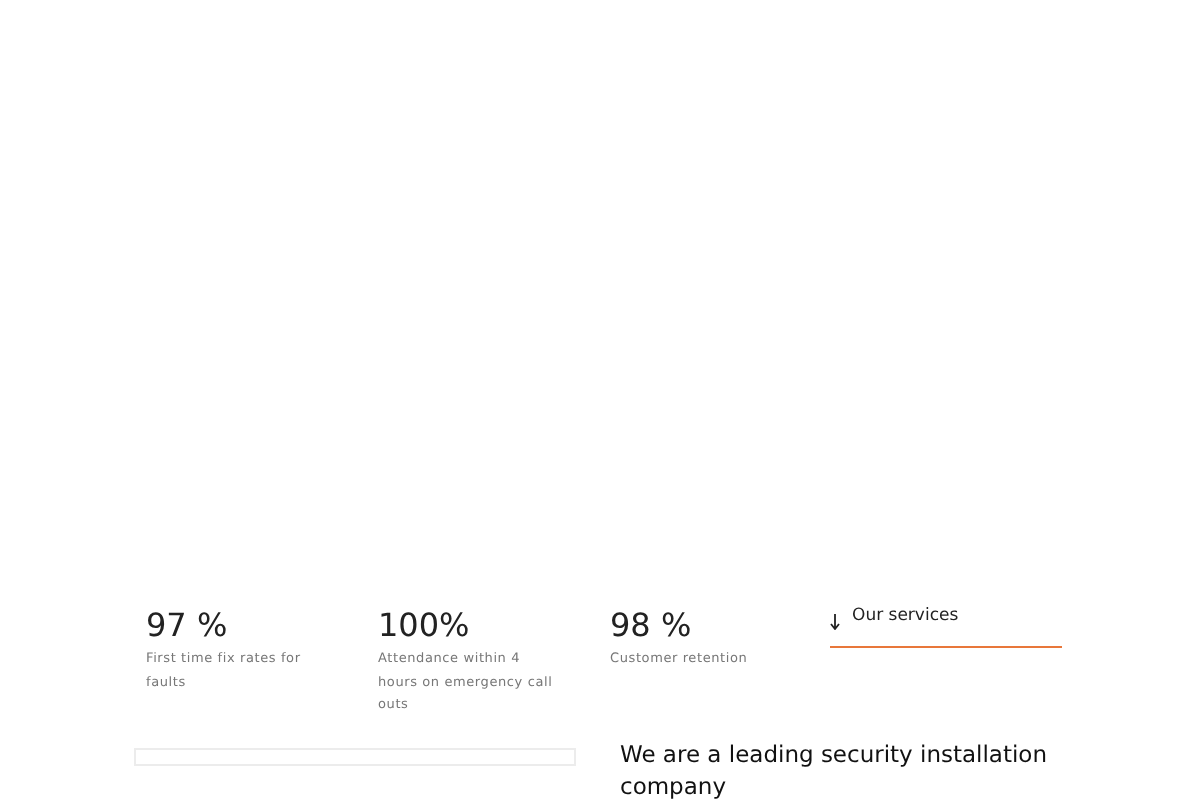 This screenshot has width=1200, height=800. I want to click on down-arrow-icon, so click(835, 622).